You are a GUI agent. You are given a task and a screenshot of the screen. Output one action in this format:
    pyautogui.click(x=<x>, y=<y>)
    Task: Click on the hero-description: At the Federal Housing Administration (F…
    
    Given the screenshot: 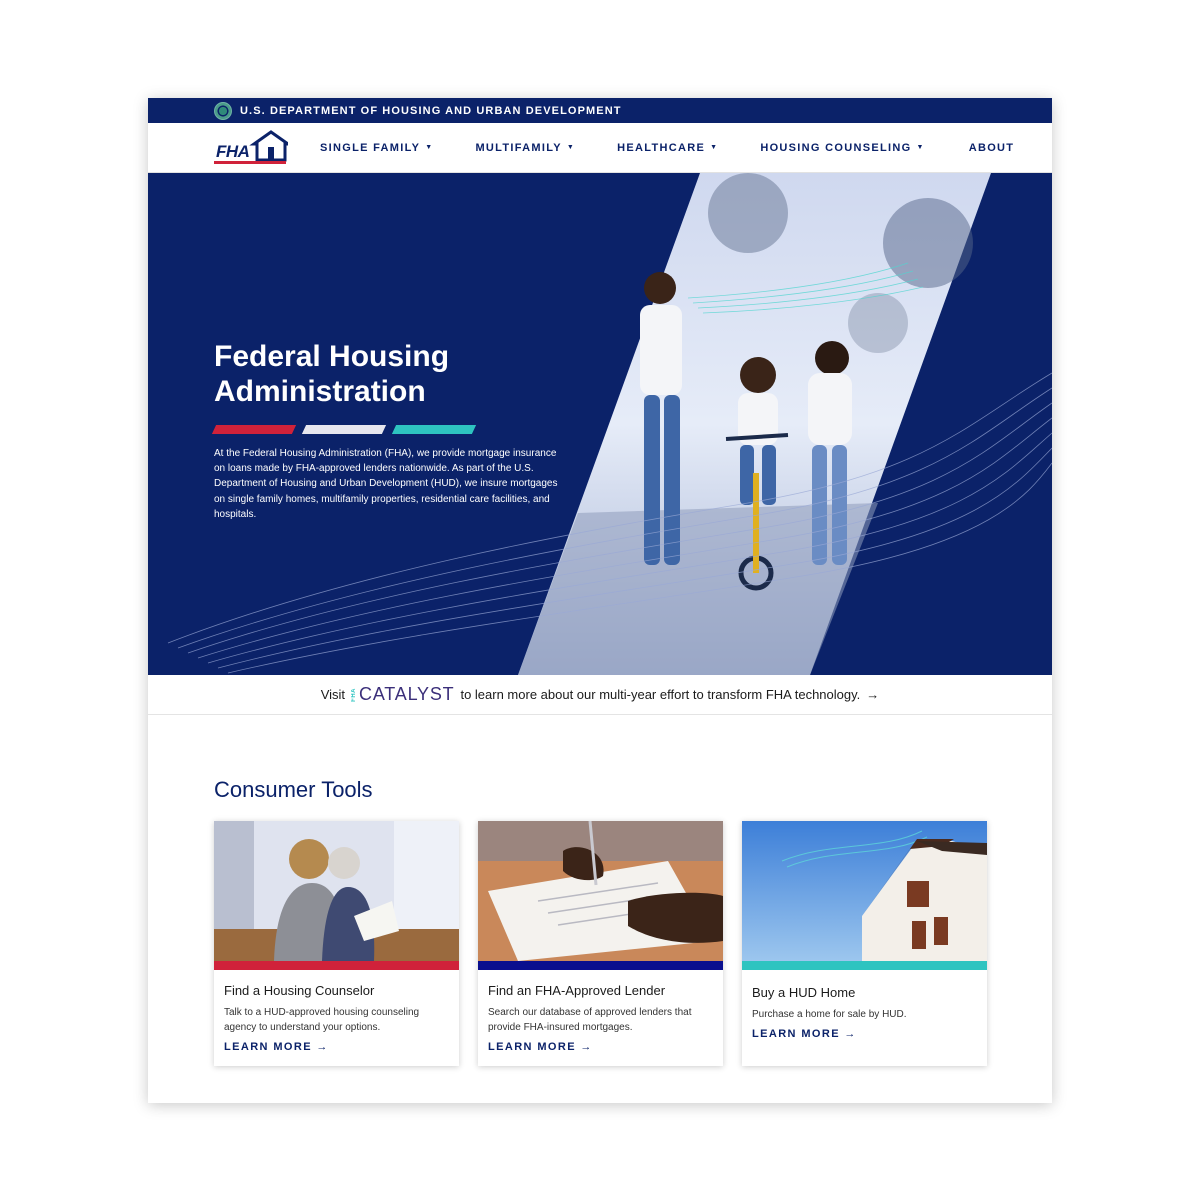 What is the action you would take?
    pyautogui.click(x=386, y=484)
    